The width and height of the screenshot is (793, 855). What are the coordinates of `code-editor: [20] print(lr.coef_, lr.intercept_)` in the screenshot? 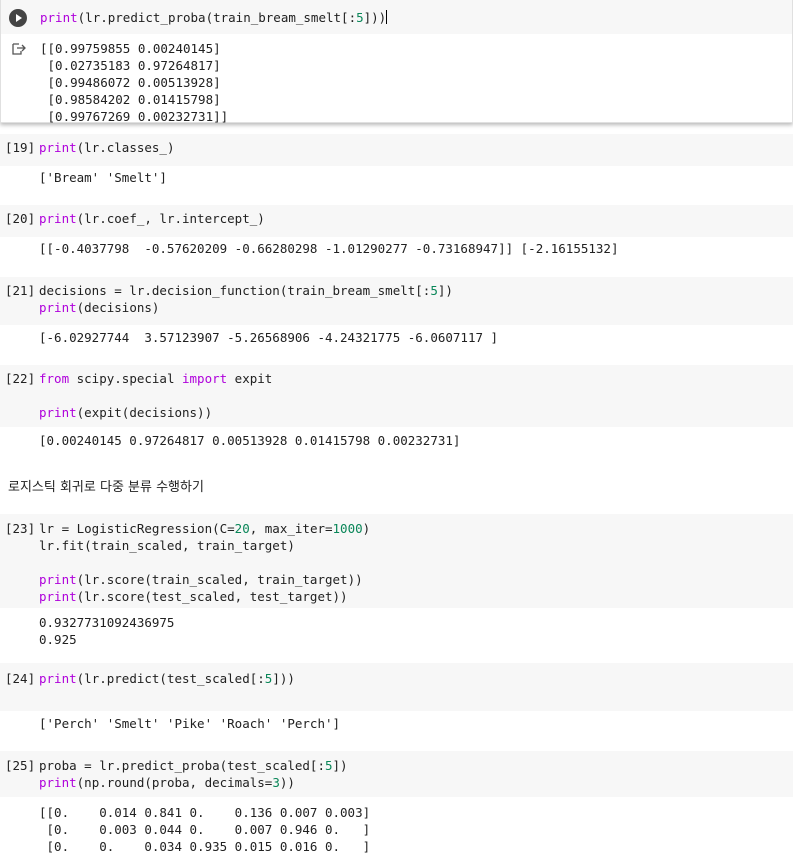 It's located at (396, 221).